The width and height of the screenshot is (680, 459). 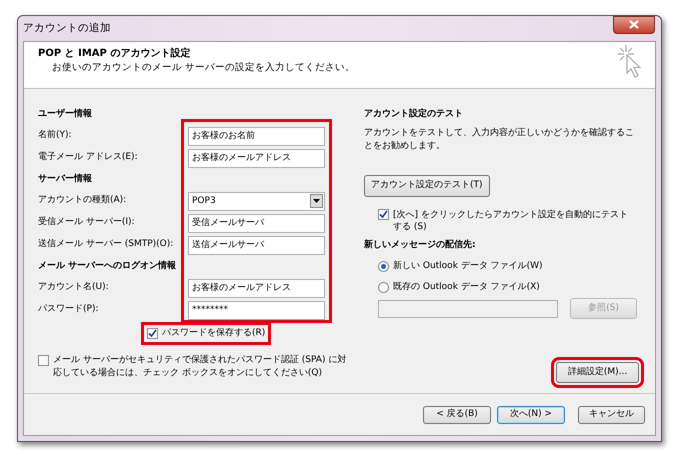 I want to click on field-label: アカウント名(U):, so click(x=74, y=287).